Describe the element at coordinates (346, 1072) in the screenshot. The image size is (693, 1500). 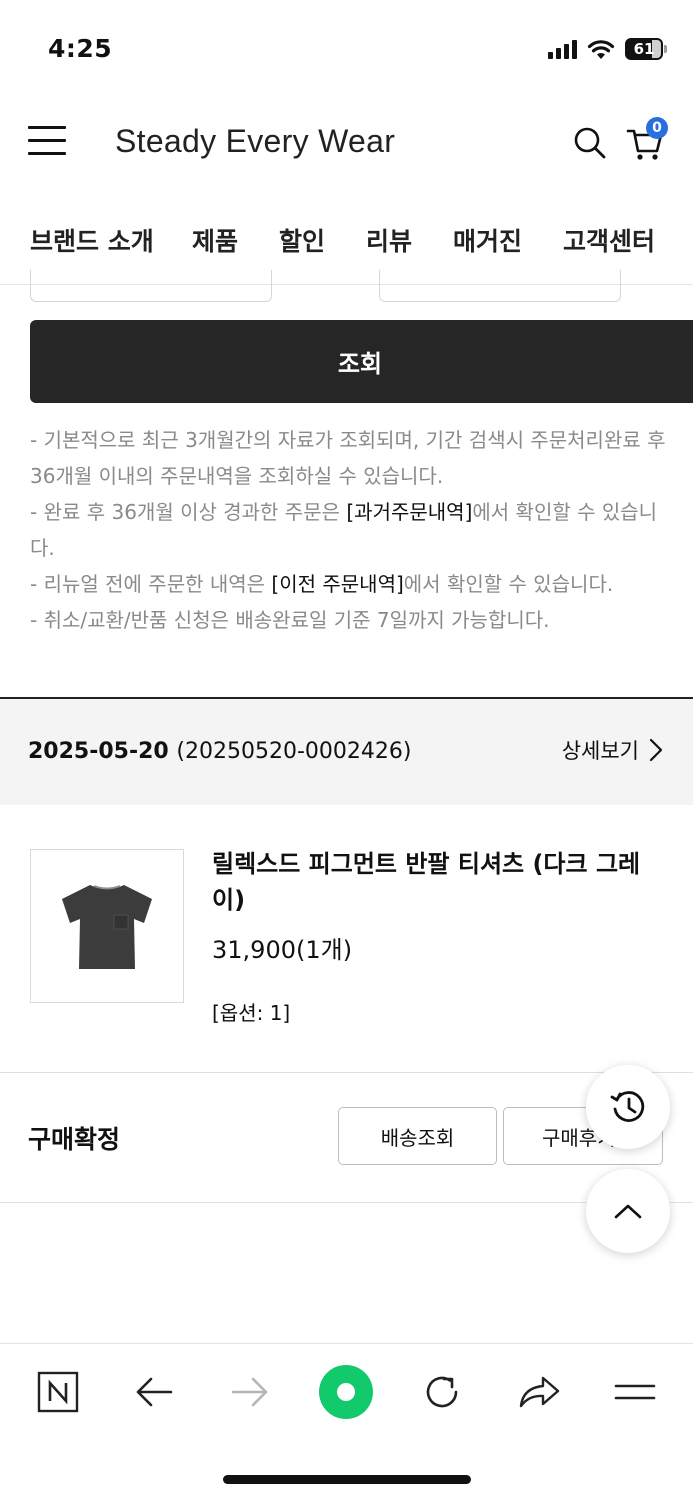
I see `section-divider` at that location.